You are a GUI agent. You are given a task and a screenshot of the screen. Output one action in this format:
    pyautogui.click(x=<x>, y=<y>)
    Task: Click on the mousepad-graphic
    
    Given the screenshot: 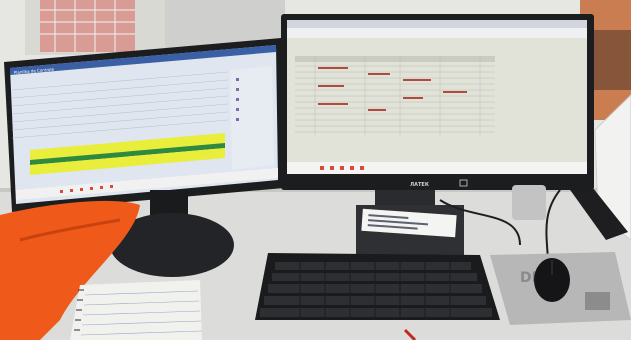 What is the action you would take?
    pyautogui.click(x=597, y=301)
    